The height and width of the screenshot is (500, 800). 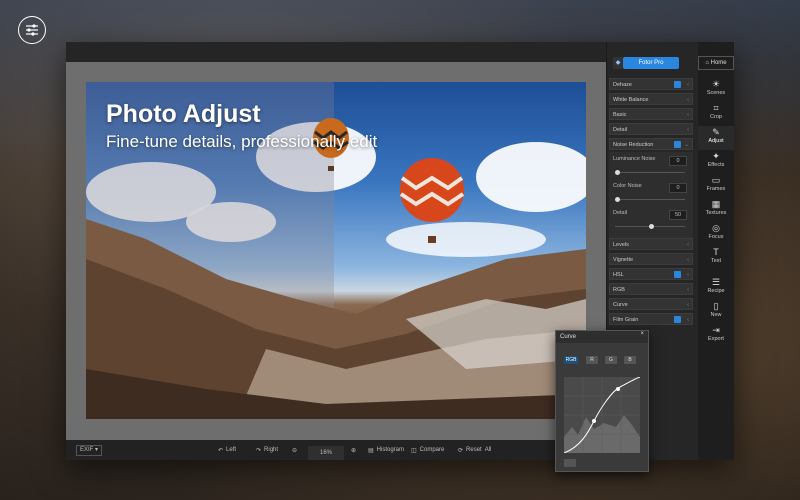 I want to click on luminance-slider, so click(x=650, y=172).